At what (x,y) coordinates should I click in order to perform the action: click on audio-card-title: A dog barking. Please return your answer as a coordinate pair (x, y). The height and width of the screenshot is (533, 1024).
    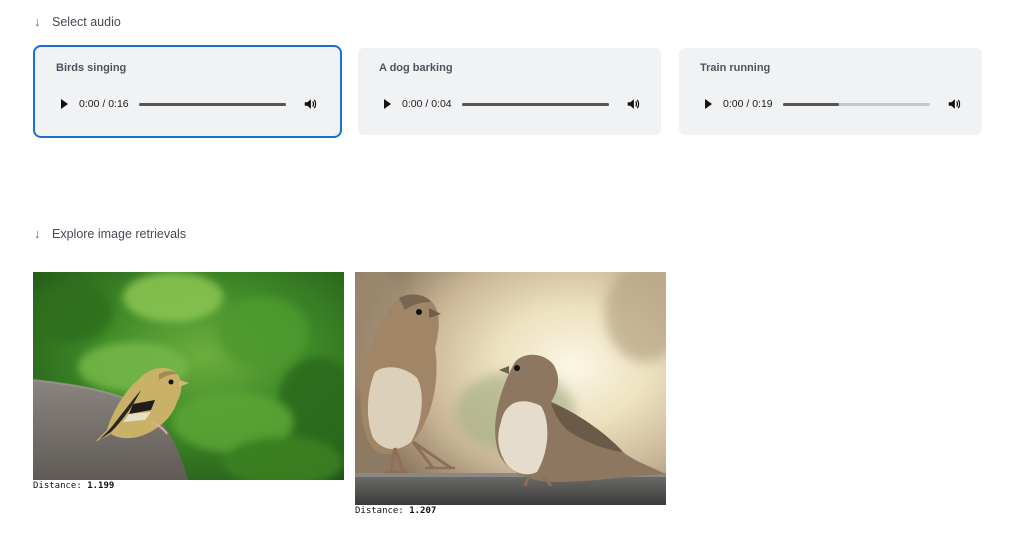
    Looking at the image, I should click on (416, 68).